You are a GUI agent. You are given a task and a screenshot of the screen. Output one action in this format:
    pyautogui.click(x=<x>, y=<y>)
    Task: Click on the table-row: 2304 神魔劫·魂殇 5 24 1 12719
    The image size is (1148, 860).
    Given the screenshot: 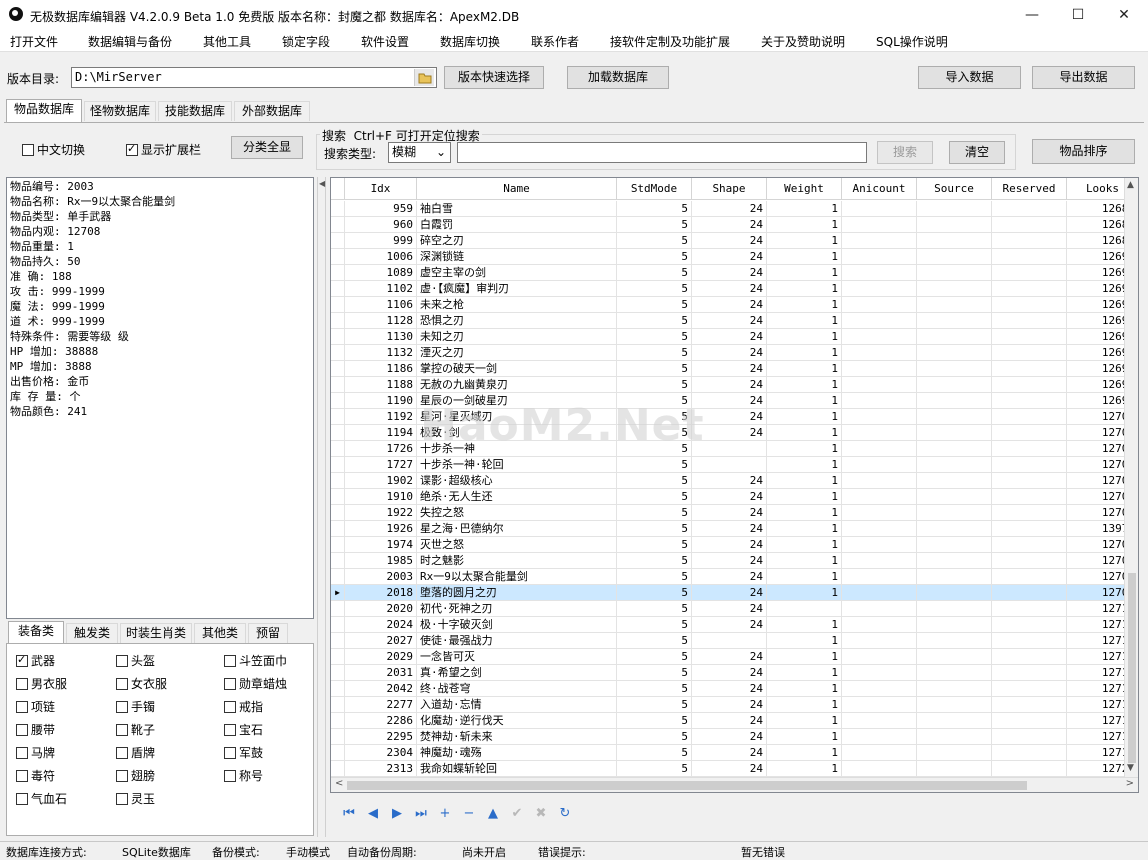 What is the action you would take?
    pyautogui.click(x=734, y=753)
    